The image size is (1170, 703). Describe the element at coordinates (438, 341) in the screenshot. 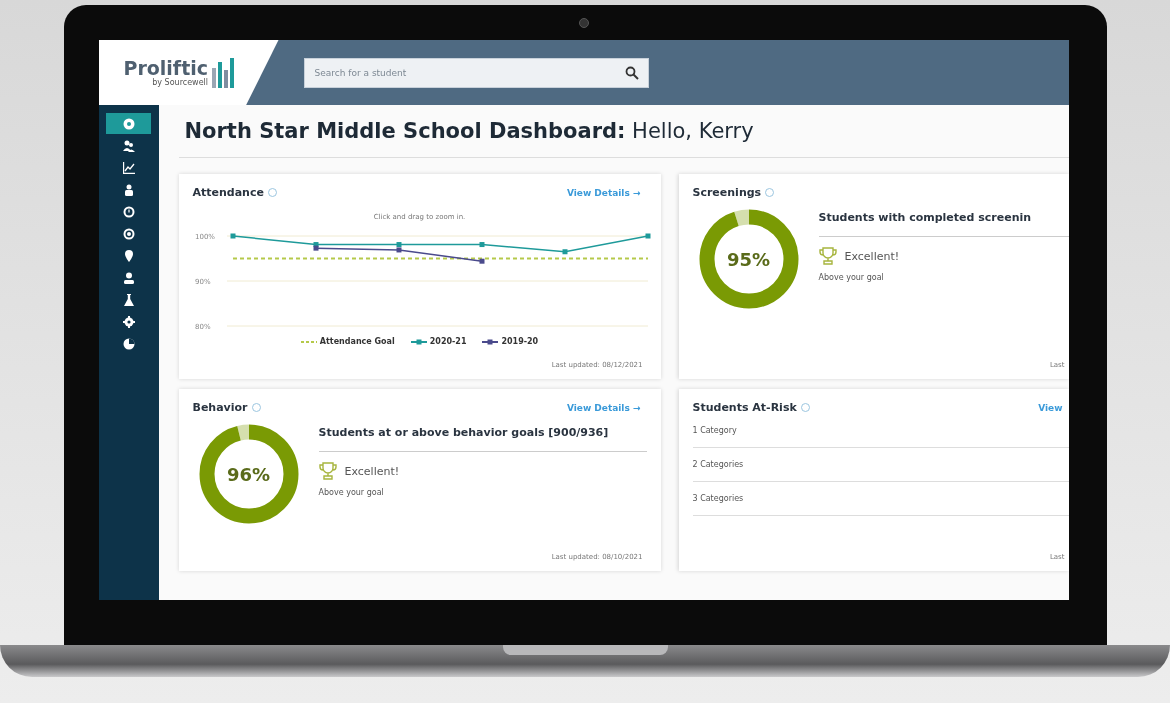

I see `legend-item: 2020-21` at that location.